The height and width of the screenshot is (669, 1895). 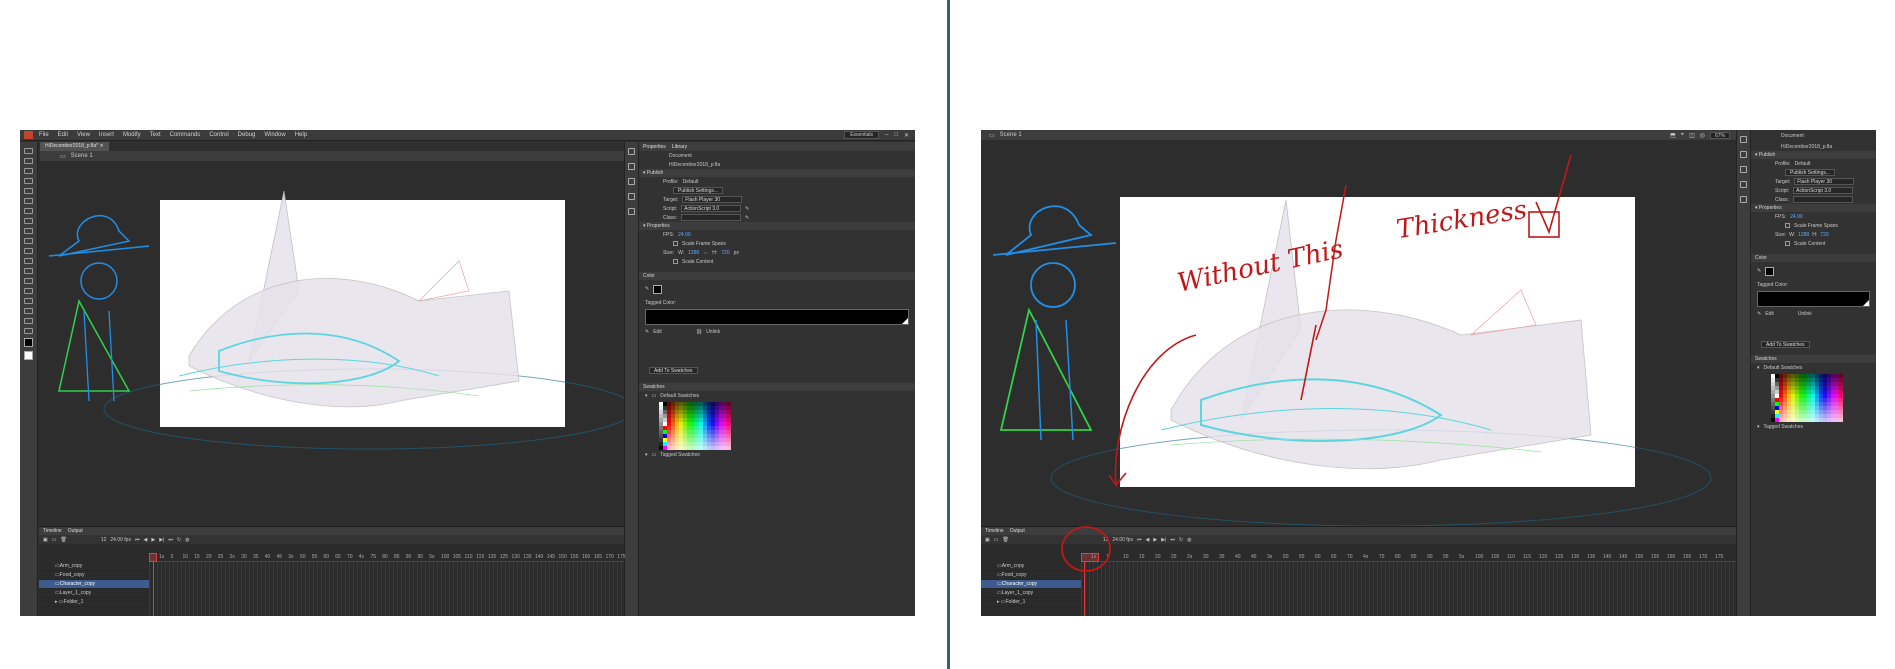 I want to click on selection-tool-icon, so click(x=28, y=151).